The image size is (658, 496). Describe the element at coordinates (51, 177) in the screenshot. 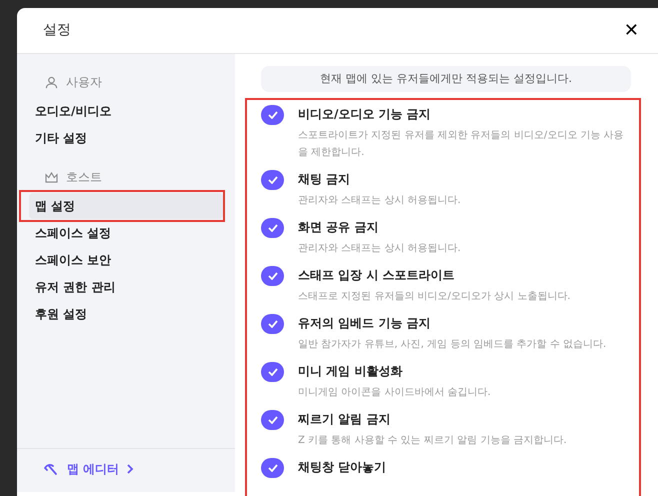

I see `crown-icon` at that location.